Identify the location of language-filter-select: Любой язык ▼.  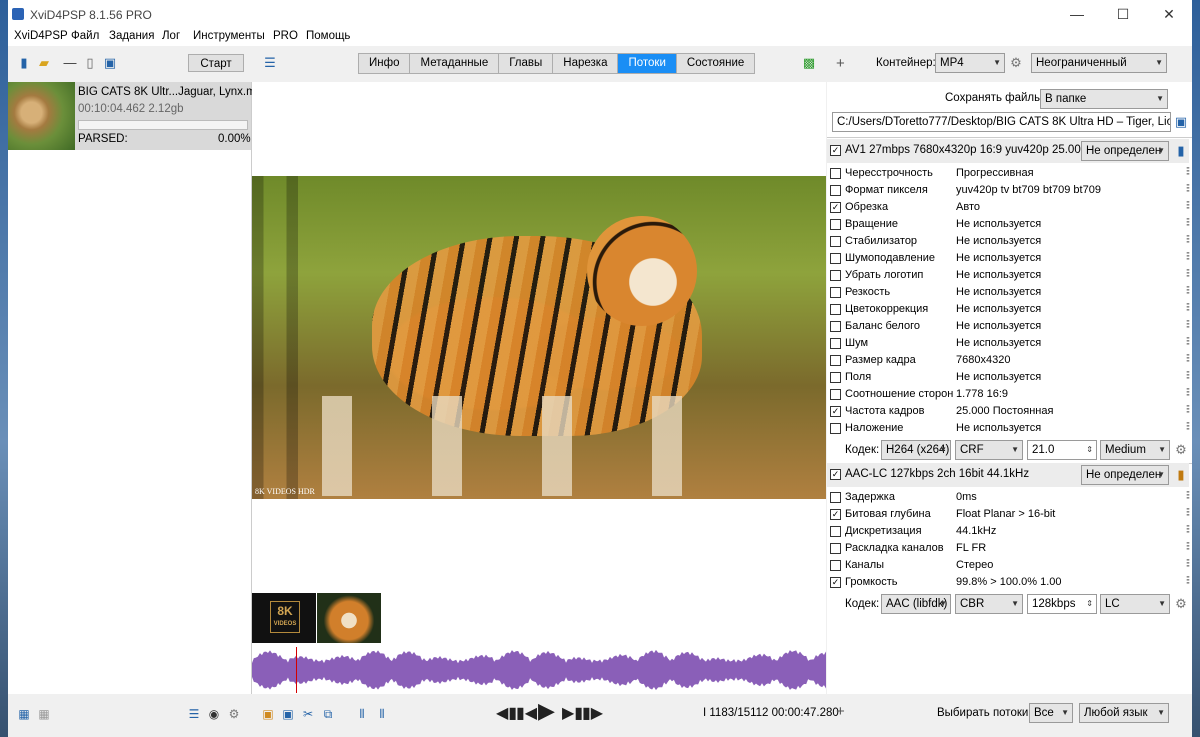
(1124, 713).